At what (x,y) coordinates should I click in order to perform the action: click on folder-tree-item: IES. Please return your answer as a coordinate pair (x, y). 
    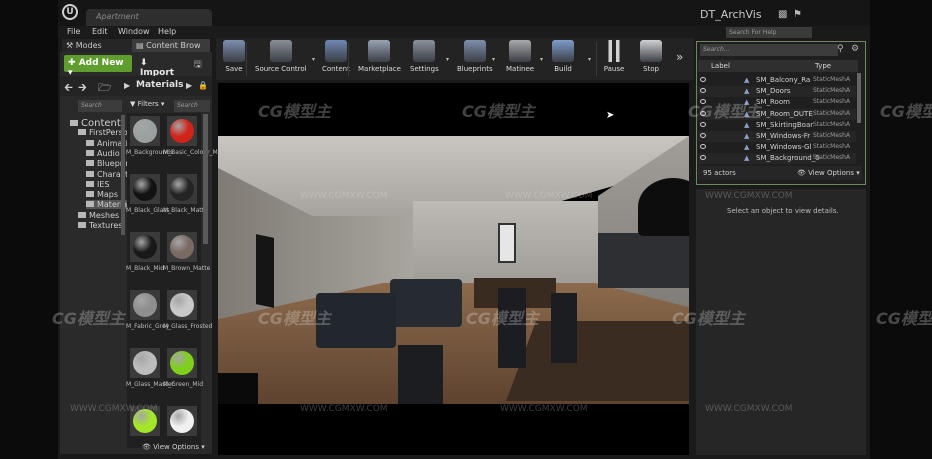
    Looking at the image, I should click on (98, 184).